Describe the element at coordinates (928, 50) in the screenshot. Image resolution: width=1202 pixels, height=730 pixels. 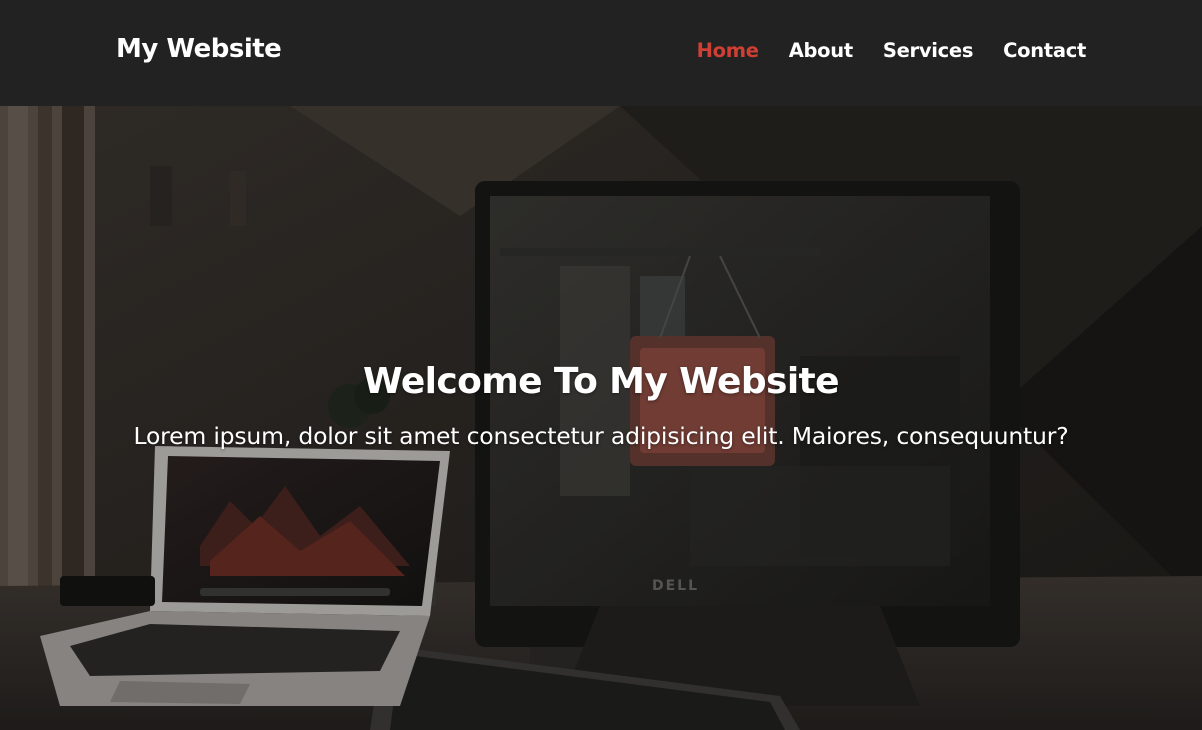
I see `nav-link-services: Services` at that location.